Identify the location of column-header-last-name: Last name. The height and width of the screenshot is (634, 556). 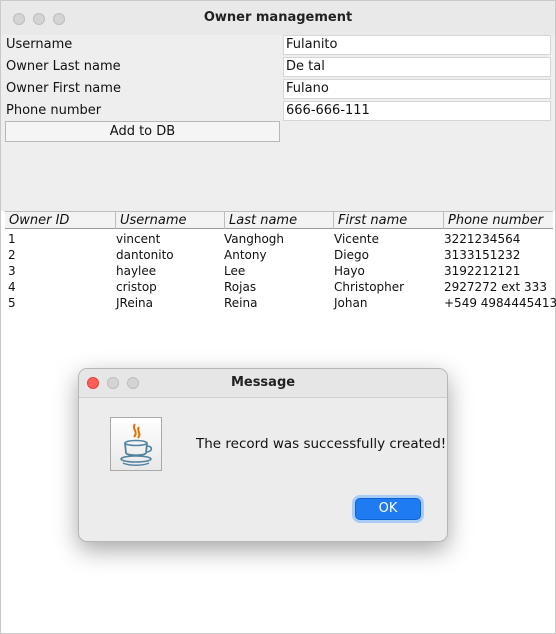
(278, 220).